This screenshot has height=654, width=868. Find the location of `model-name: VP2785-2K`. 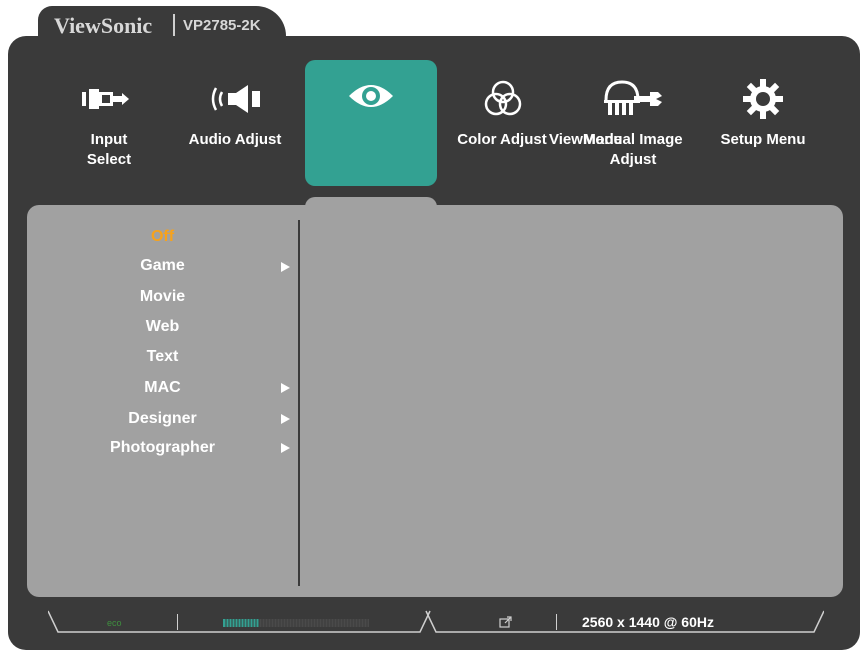

model-name: VP2785-2K is located at coordinates (222, 25).